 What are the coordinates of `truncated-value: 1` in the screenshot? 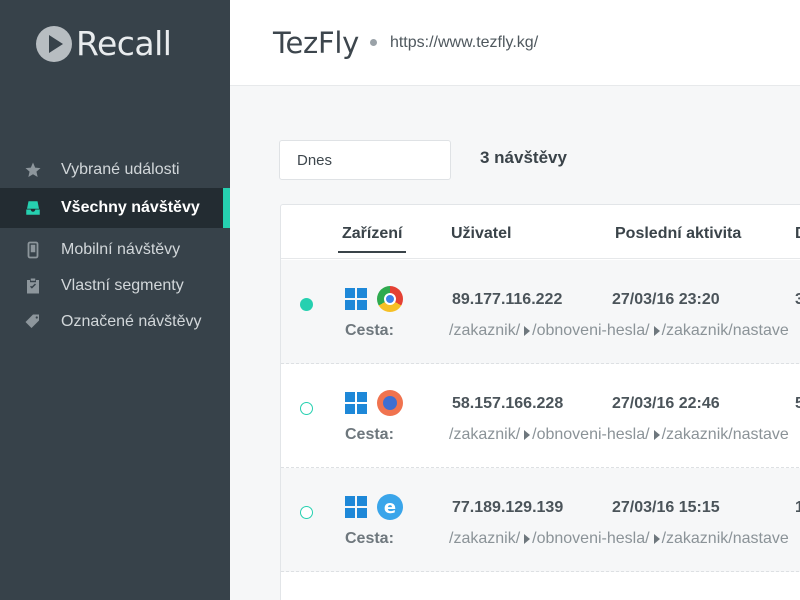 It's located at (797, 508).